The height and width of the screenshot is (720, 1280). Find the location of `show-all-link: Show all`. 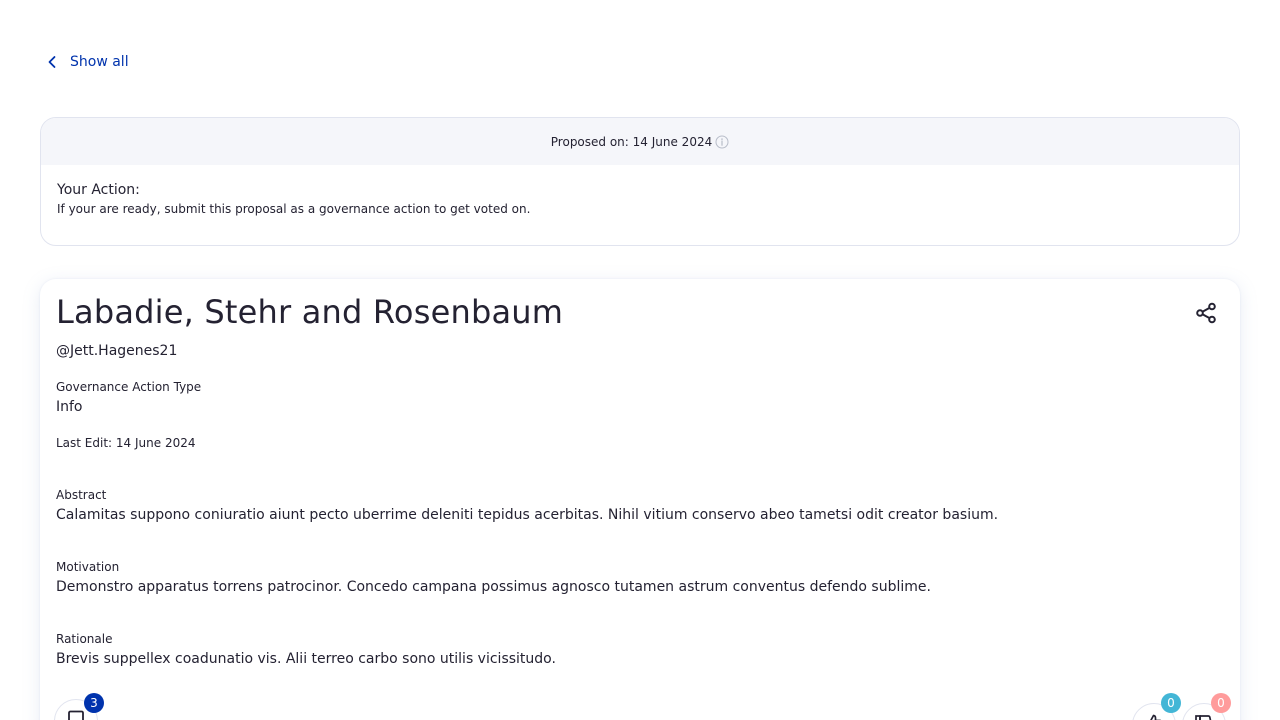

show-all-link: Show all is located at coordinates (86, 62).